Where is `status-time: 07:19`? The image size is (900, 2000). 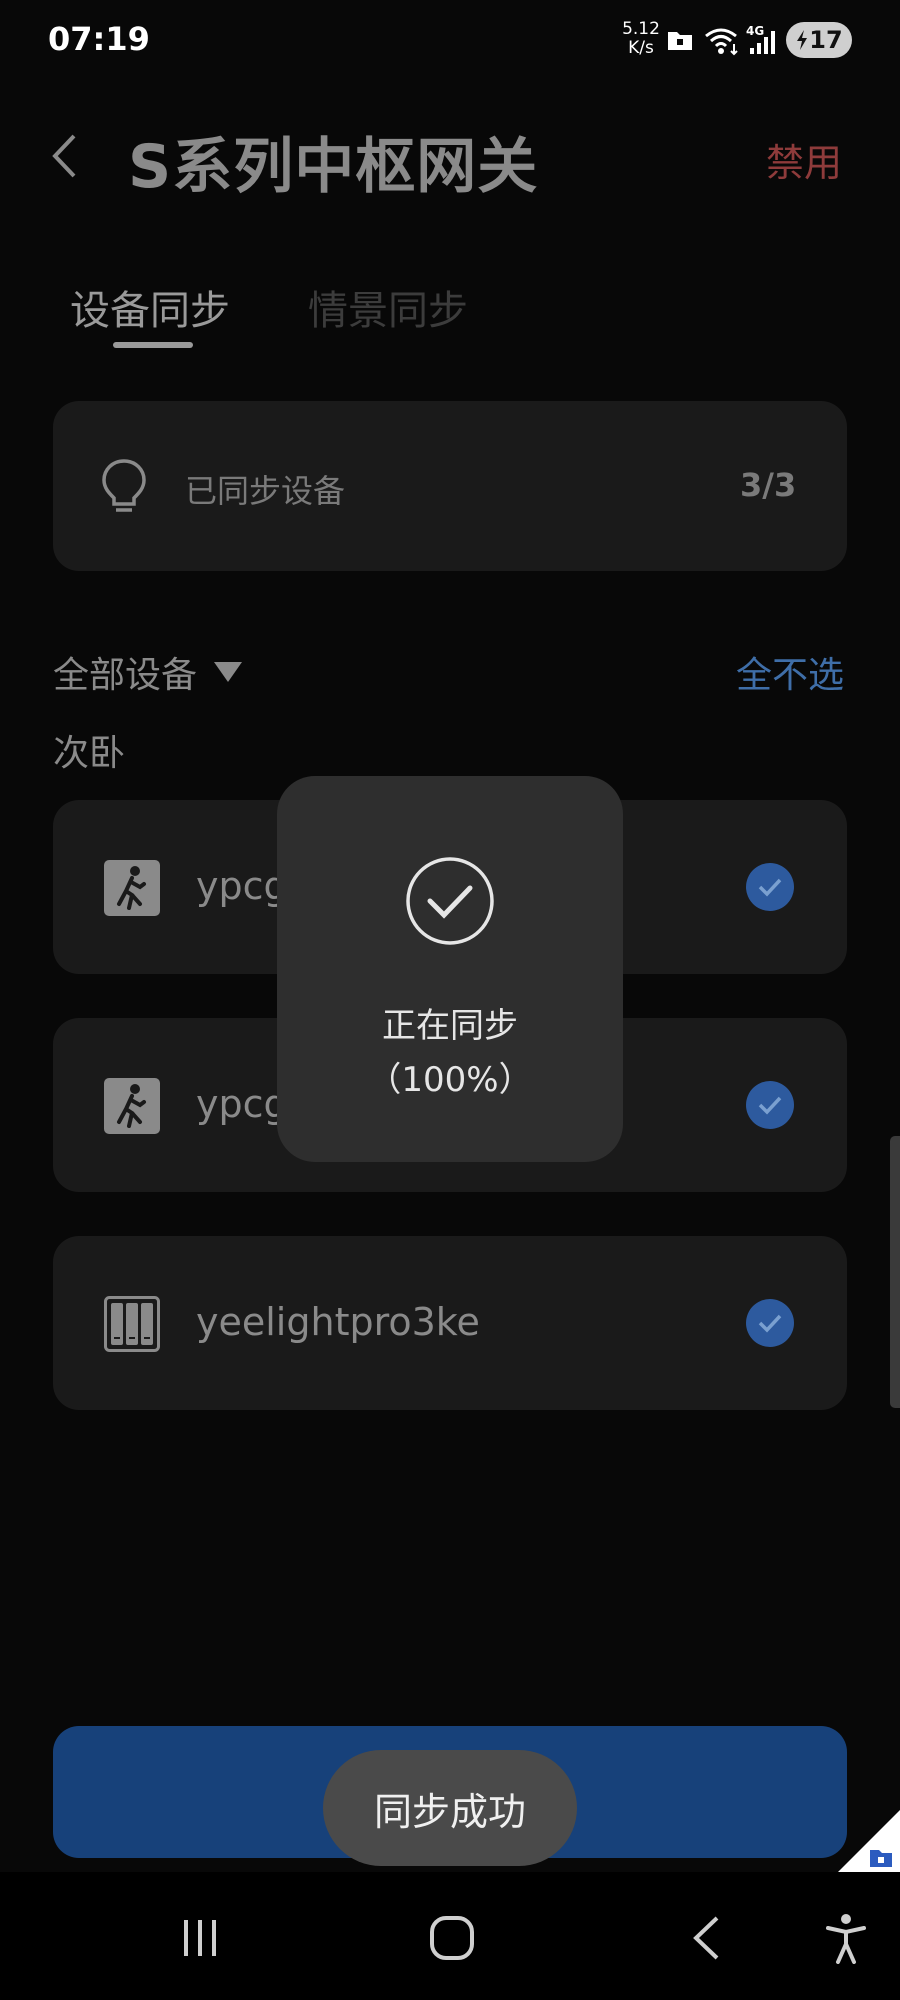
status-time: 07:19 is located at coordinates (99, 39).